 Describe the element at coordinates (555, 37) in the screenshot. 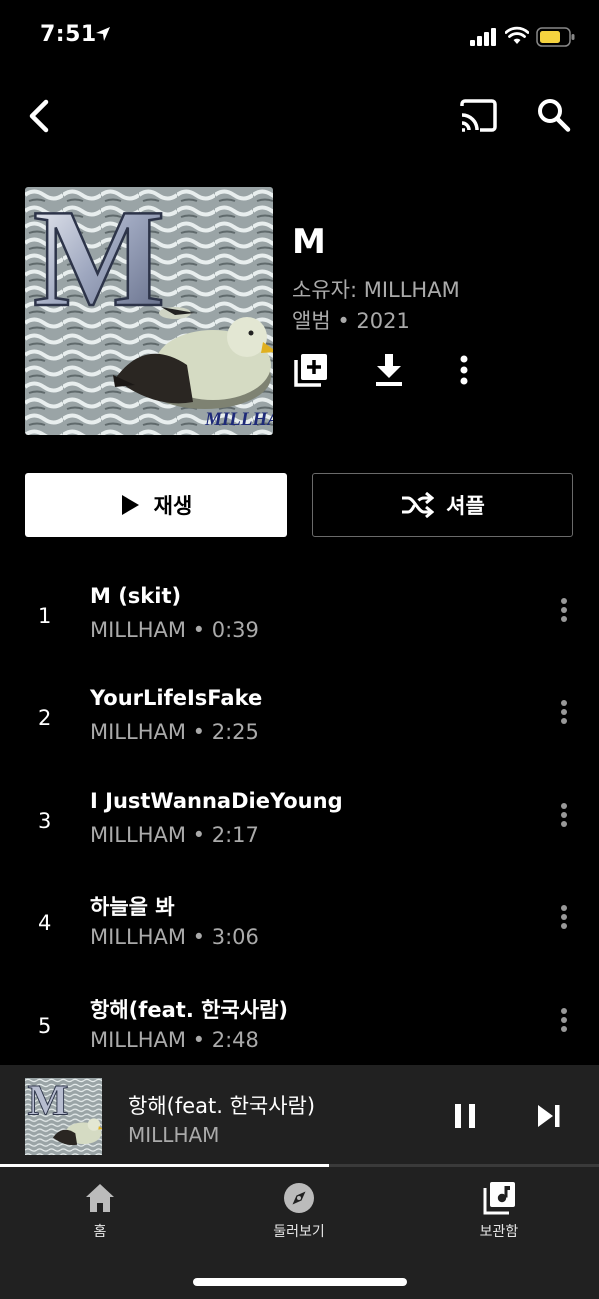

I see `battery-icon` at that location.